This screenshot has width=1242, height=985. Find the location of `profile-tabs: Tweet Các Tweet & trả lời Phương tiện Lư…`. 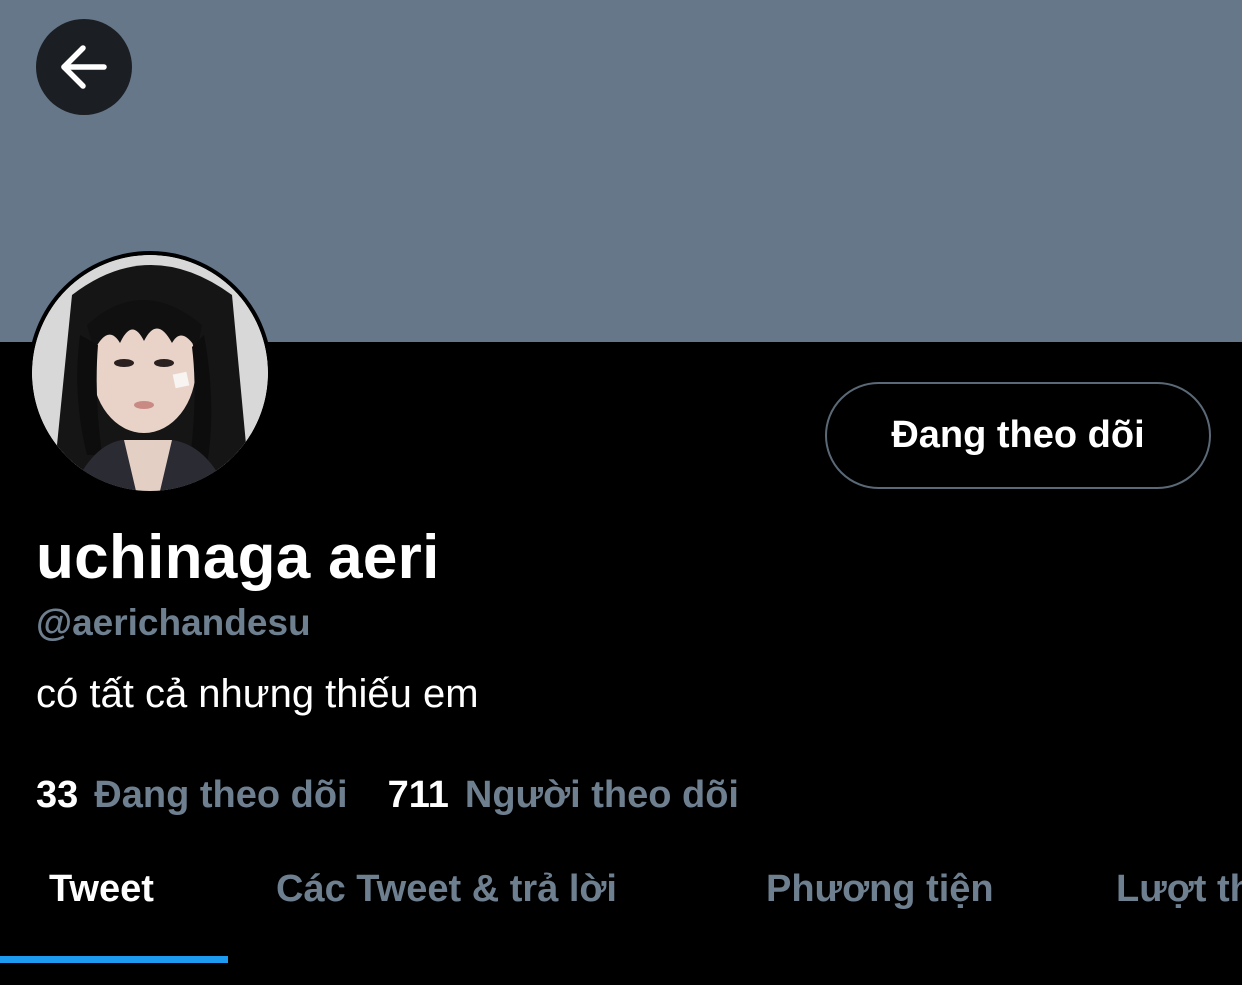

profile-tabs: Tweet Các Tweet & trả lời Phương tiện Lư… is located at coordinates (621, 905).